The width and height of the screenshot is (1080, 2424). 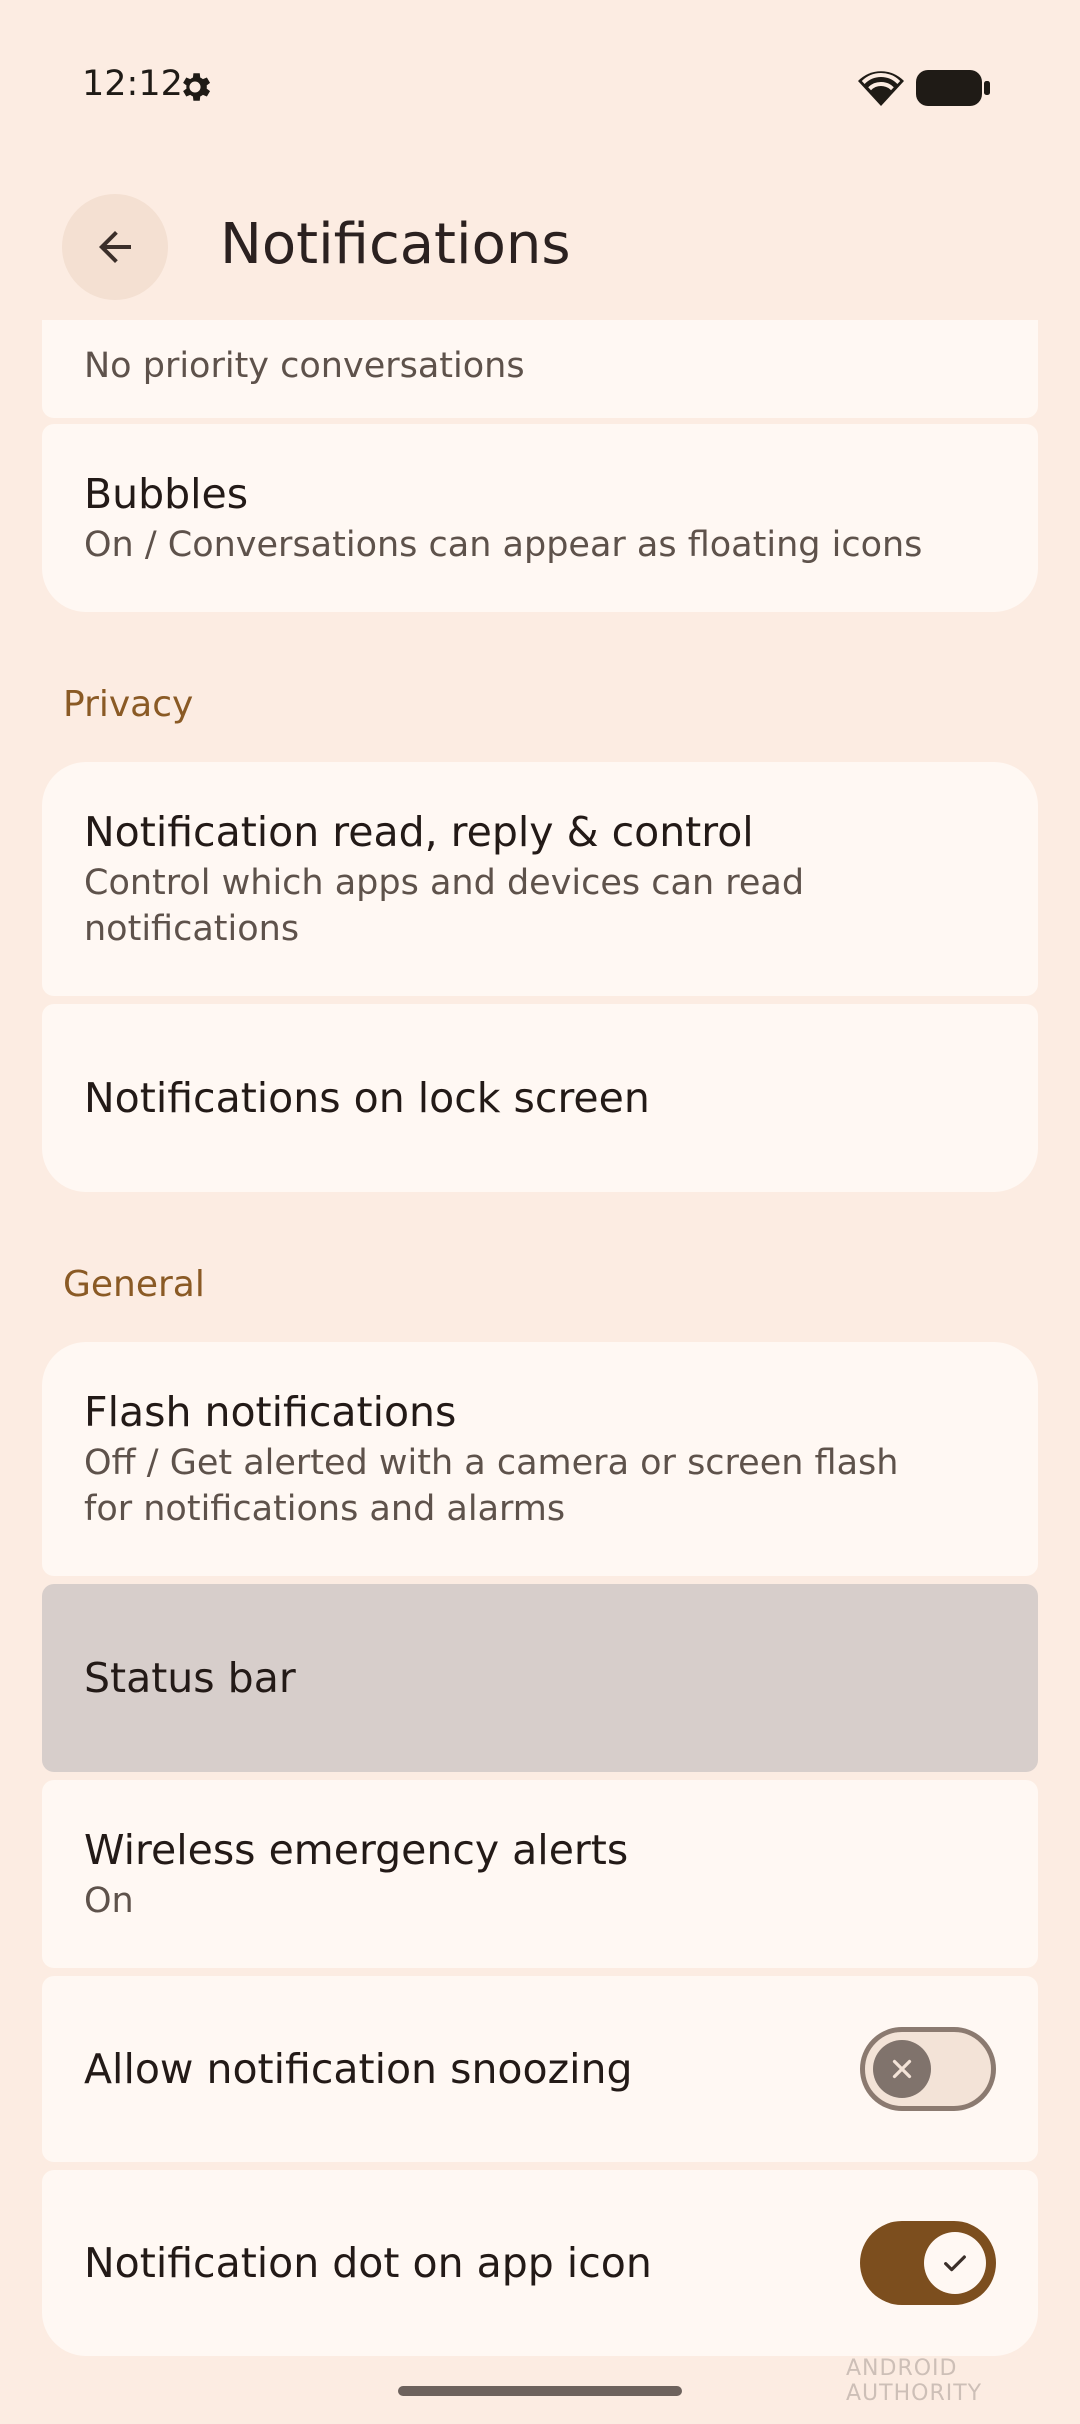 What do you see at coordinates (134, 1284) in the screenshot?
I see `section-header-general: General` at bounding box center [134, 1284].